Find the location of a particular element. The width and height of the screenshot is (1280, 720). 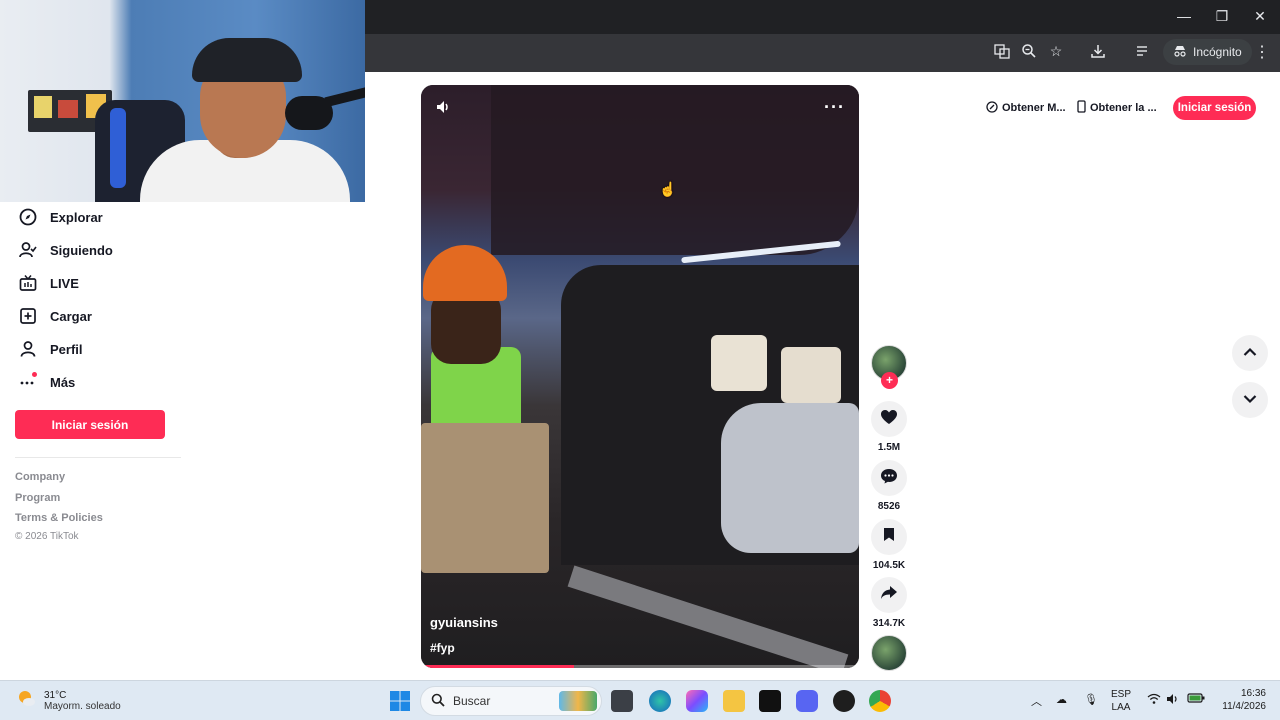

share-button is located at coordinates (889, 595).